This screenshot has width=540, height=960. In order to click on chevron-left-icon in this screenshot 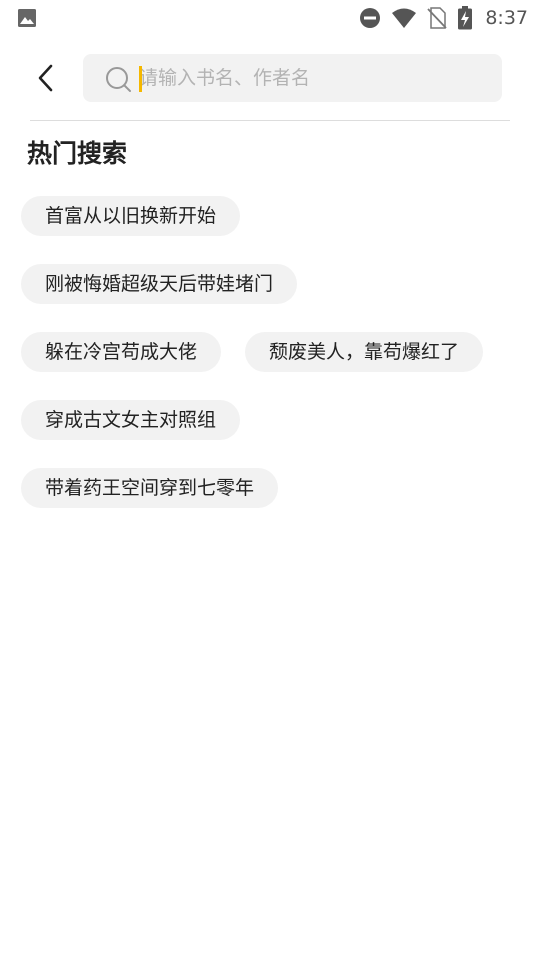, I will do `click(45, 78)`.